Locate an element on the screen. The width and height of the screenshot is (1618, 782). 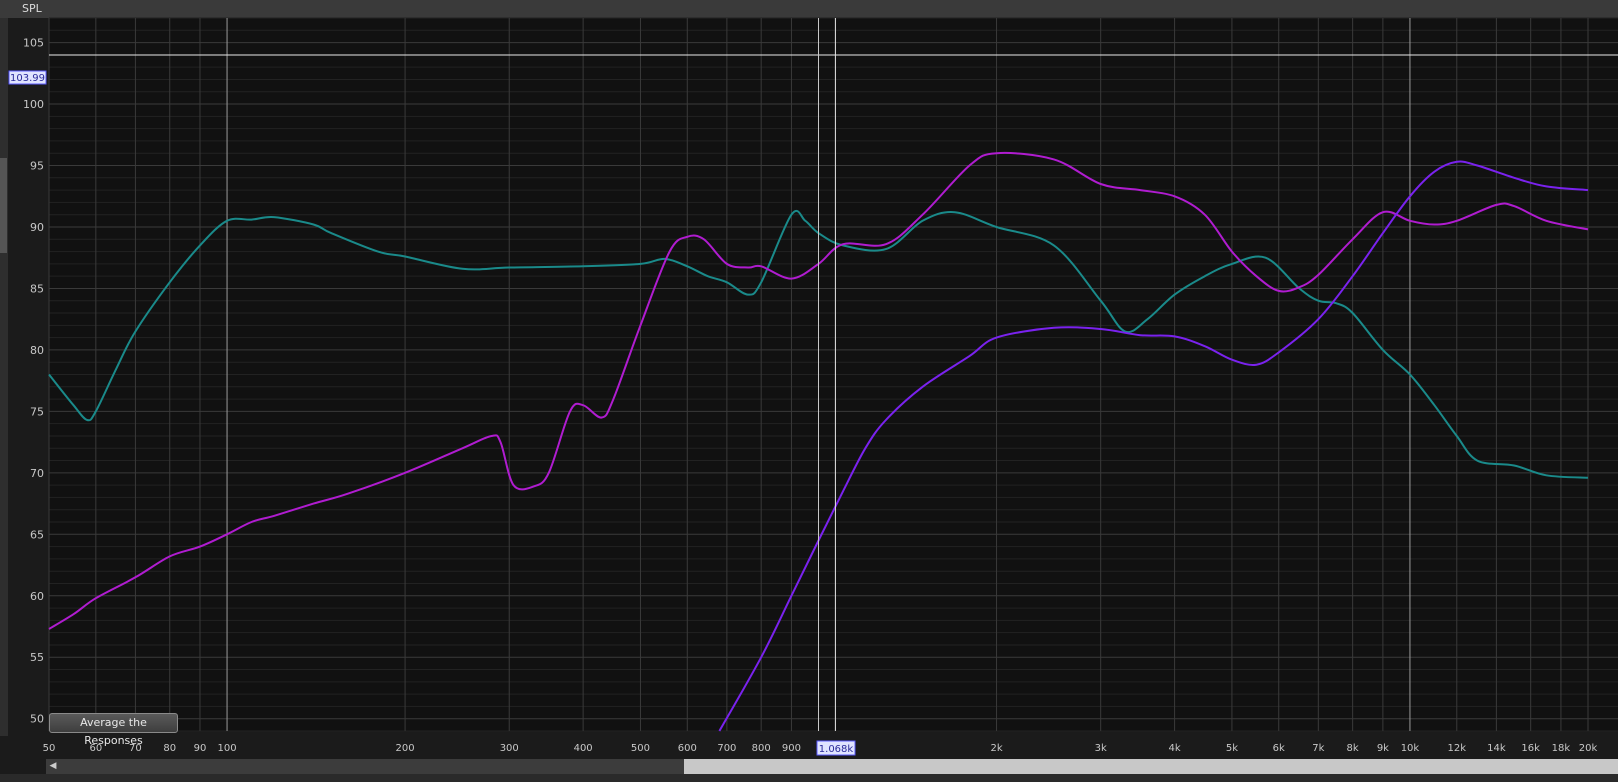
cursor-x-readout: 1.068k is located at coordinates (836, 748).